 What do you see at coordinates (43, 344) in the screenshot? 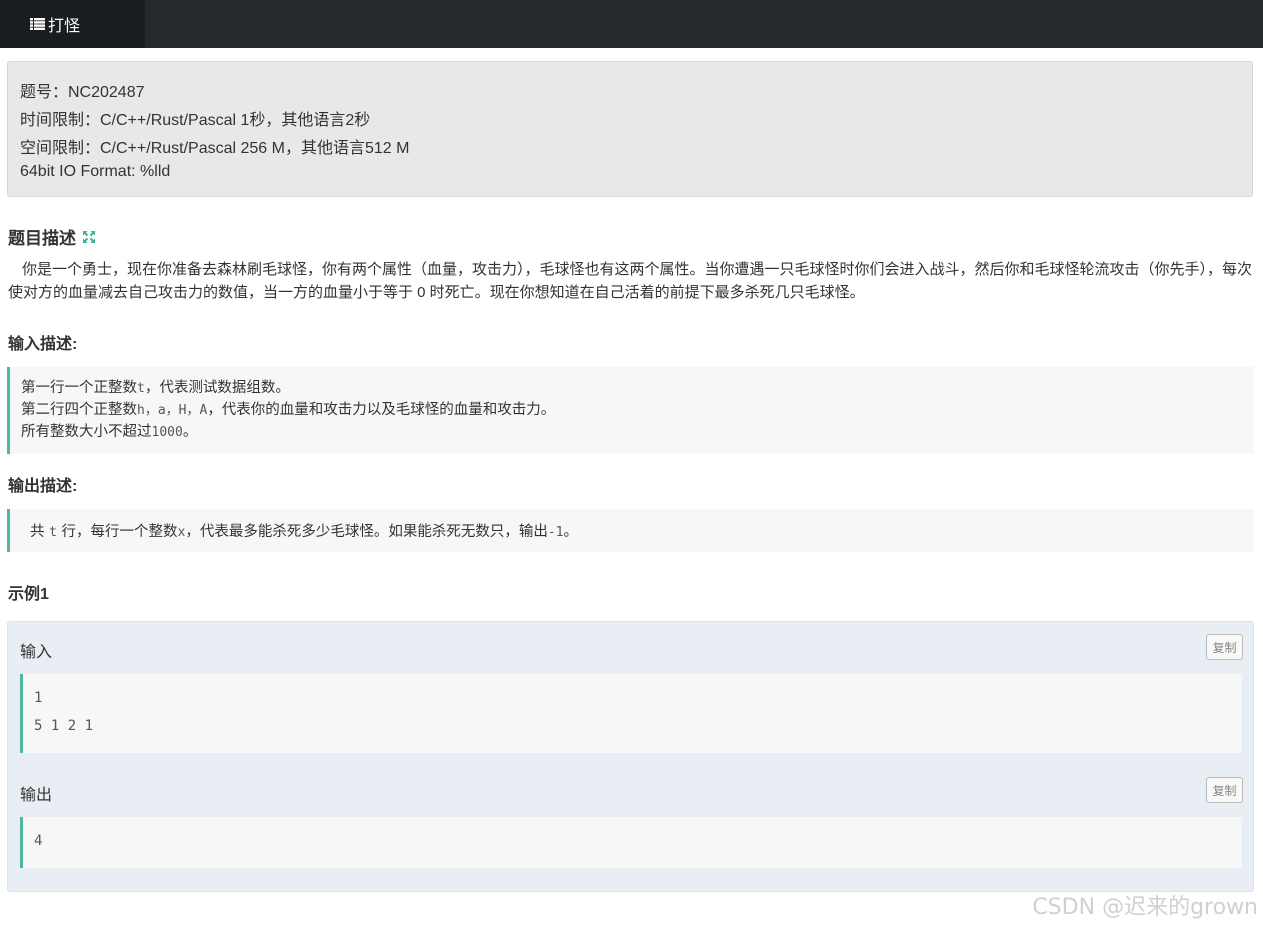
I see `input-description-title: 输入描述:` at bounding box center [43, 344].